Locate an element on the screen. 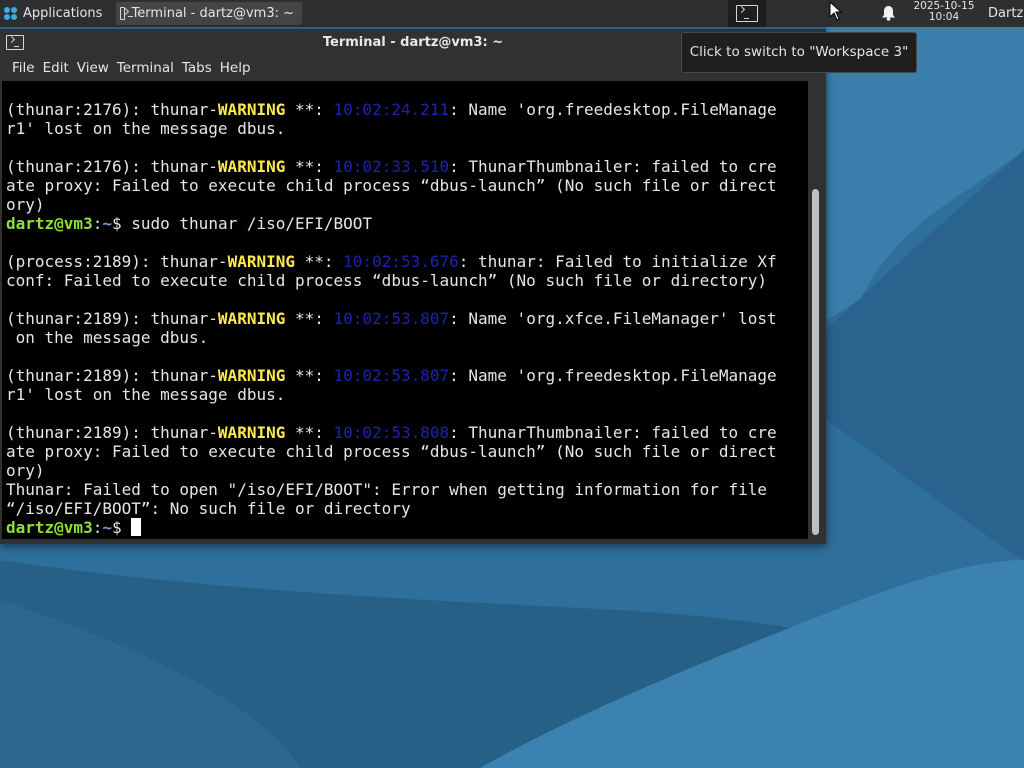 The height and width of the screenshot is (768, 1024). applications-menu: Applications is located at coordinates (56, 13).